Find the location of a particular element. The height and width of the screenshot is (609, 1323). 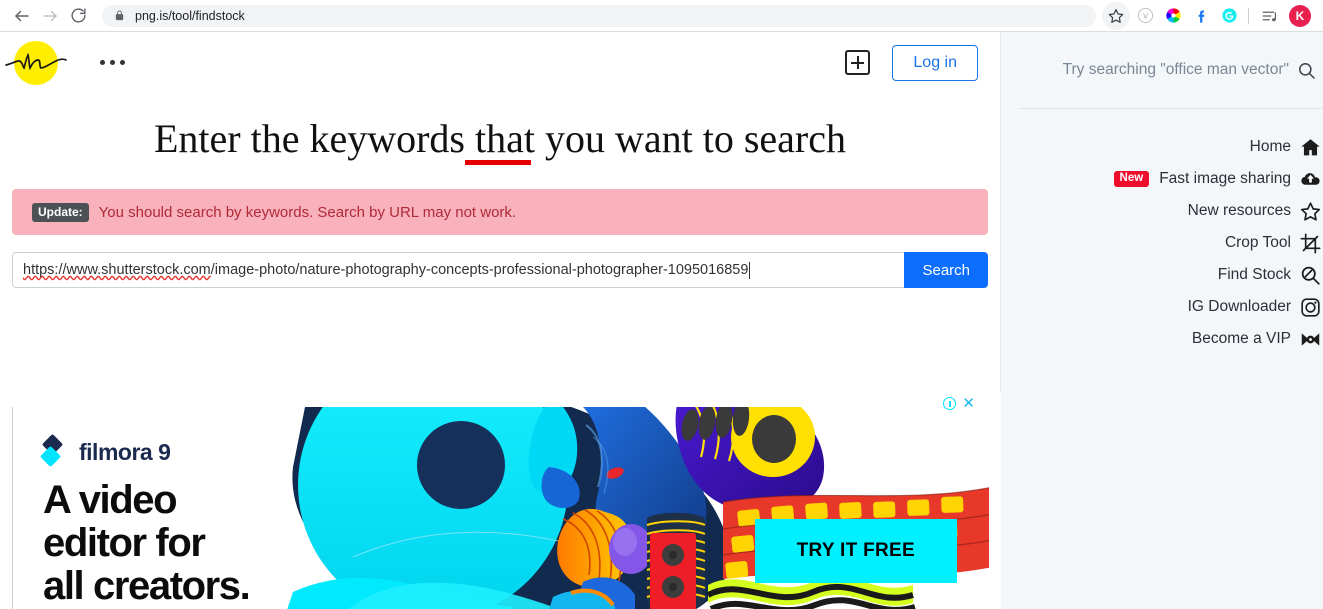

sidebar-search-placeholder: Try searching "office man vector" is located at coordinates (1175, 69).